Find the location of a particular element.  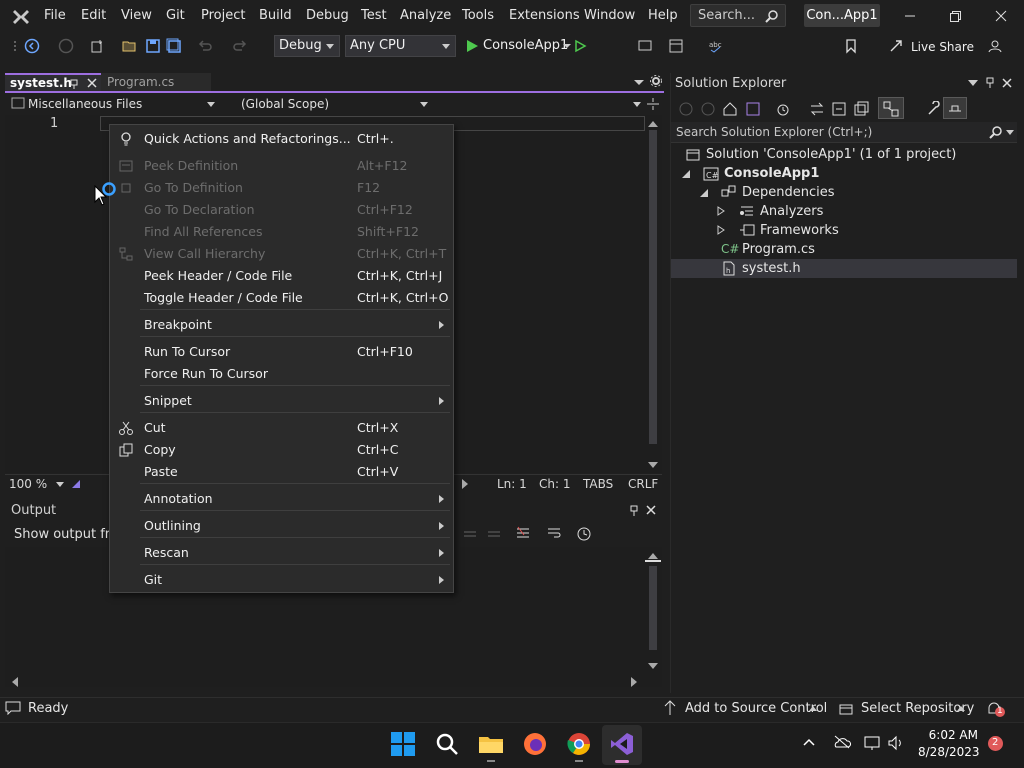

menu-item-cut: Cut Ctrl+X is located at coordinates (281, 428).